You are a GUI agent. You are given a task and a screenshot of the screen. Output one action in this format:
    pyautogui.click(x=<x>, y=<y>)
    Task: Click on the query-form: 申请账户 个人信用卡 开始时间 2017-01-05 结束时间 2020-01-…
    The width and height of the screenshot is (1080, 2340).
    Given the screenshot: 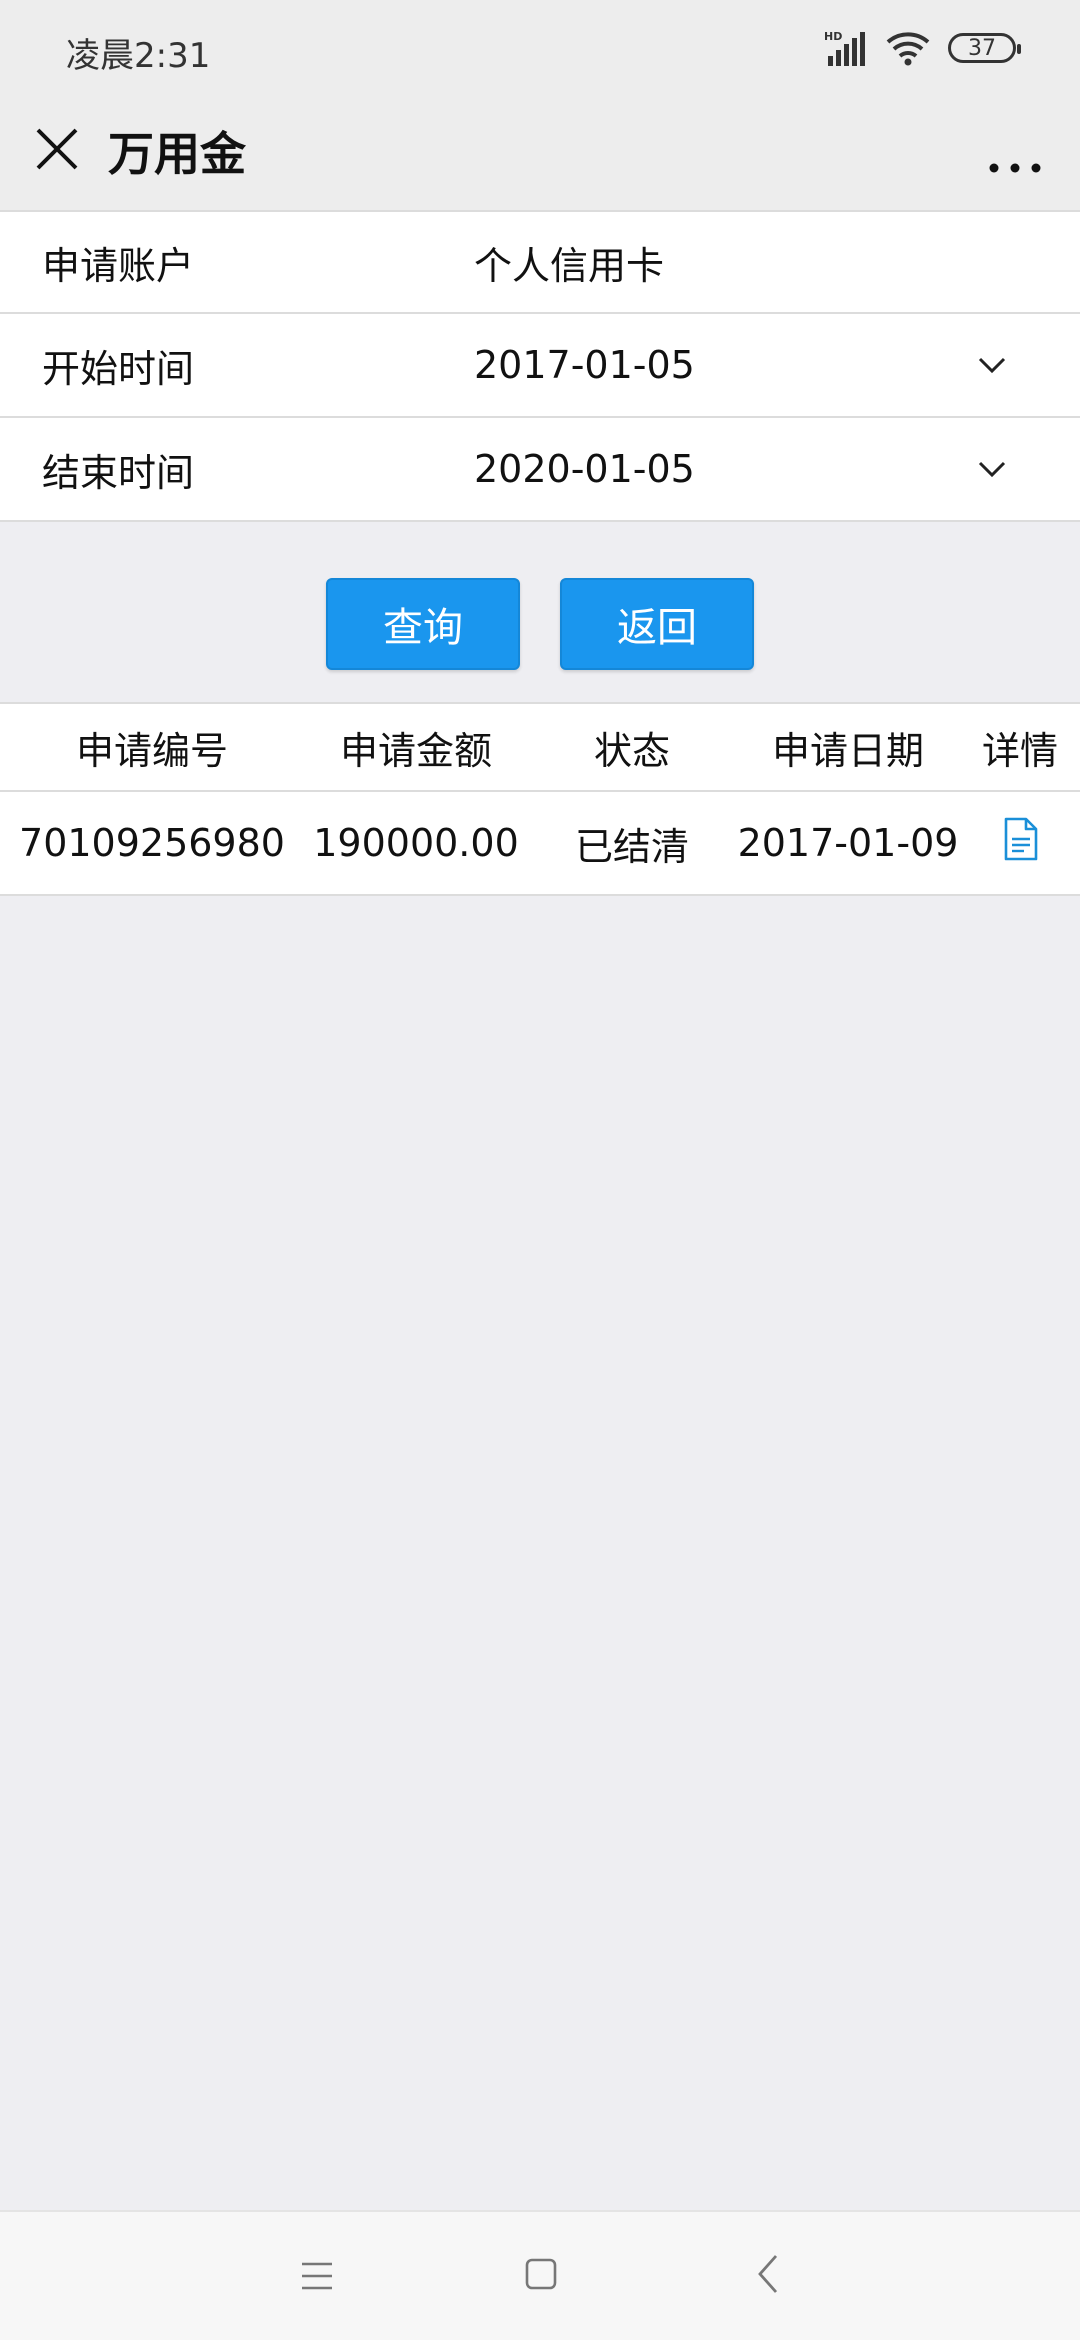 What is the action you would take?
    pyautogui.click(x=540, y=366)
    